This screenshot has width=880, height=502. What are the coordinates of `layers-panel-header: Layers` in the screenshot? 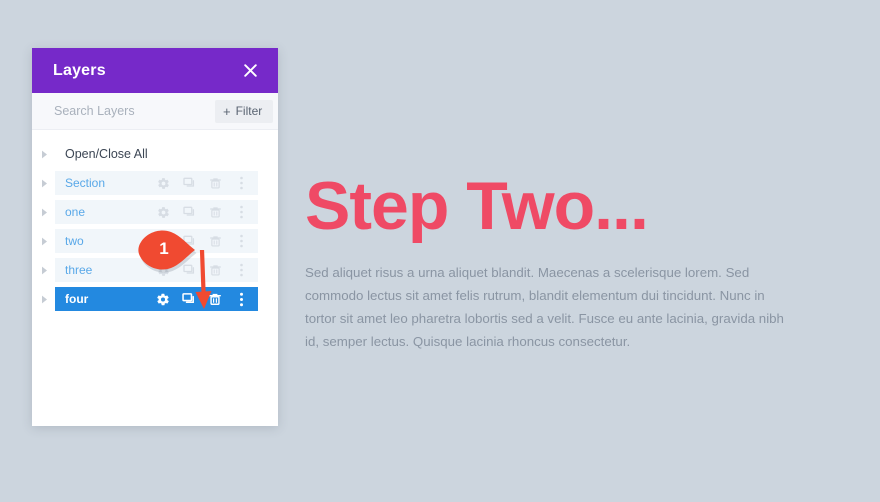 It's located at (155, 70).